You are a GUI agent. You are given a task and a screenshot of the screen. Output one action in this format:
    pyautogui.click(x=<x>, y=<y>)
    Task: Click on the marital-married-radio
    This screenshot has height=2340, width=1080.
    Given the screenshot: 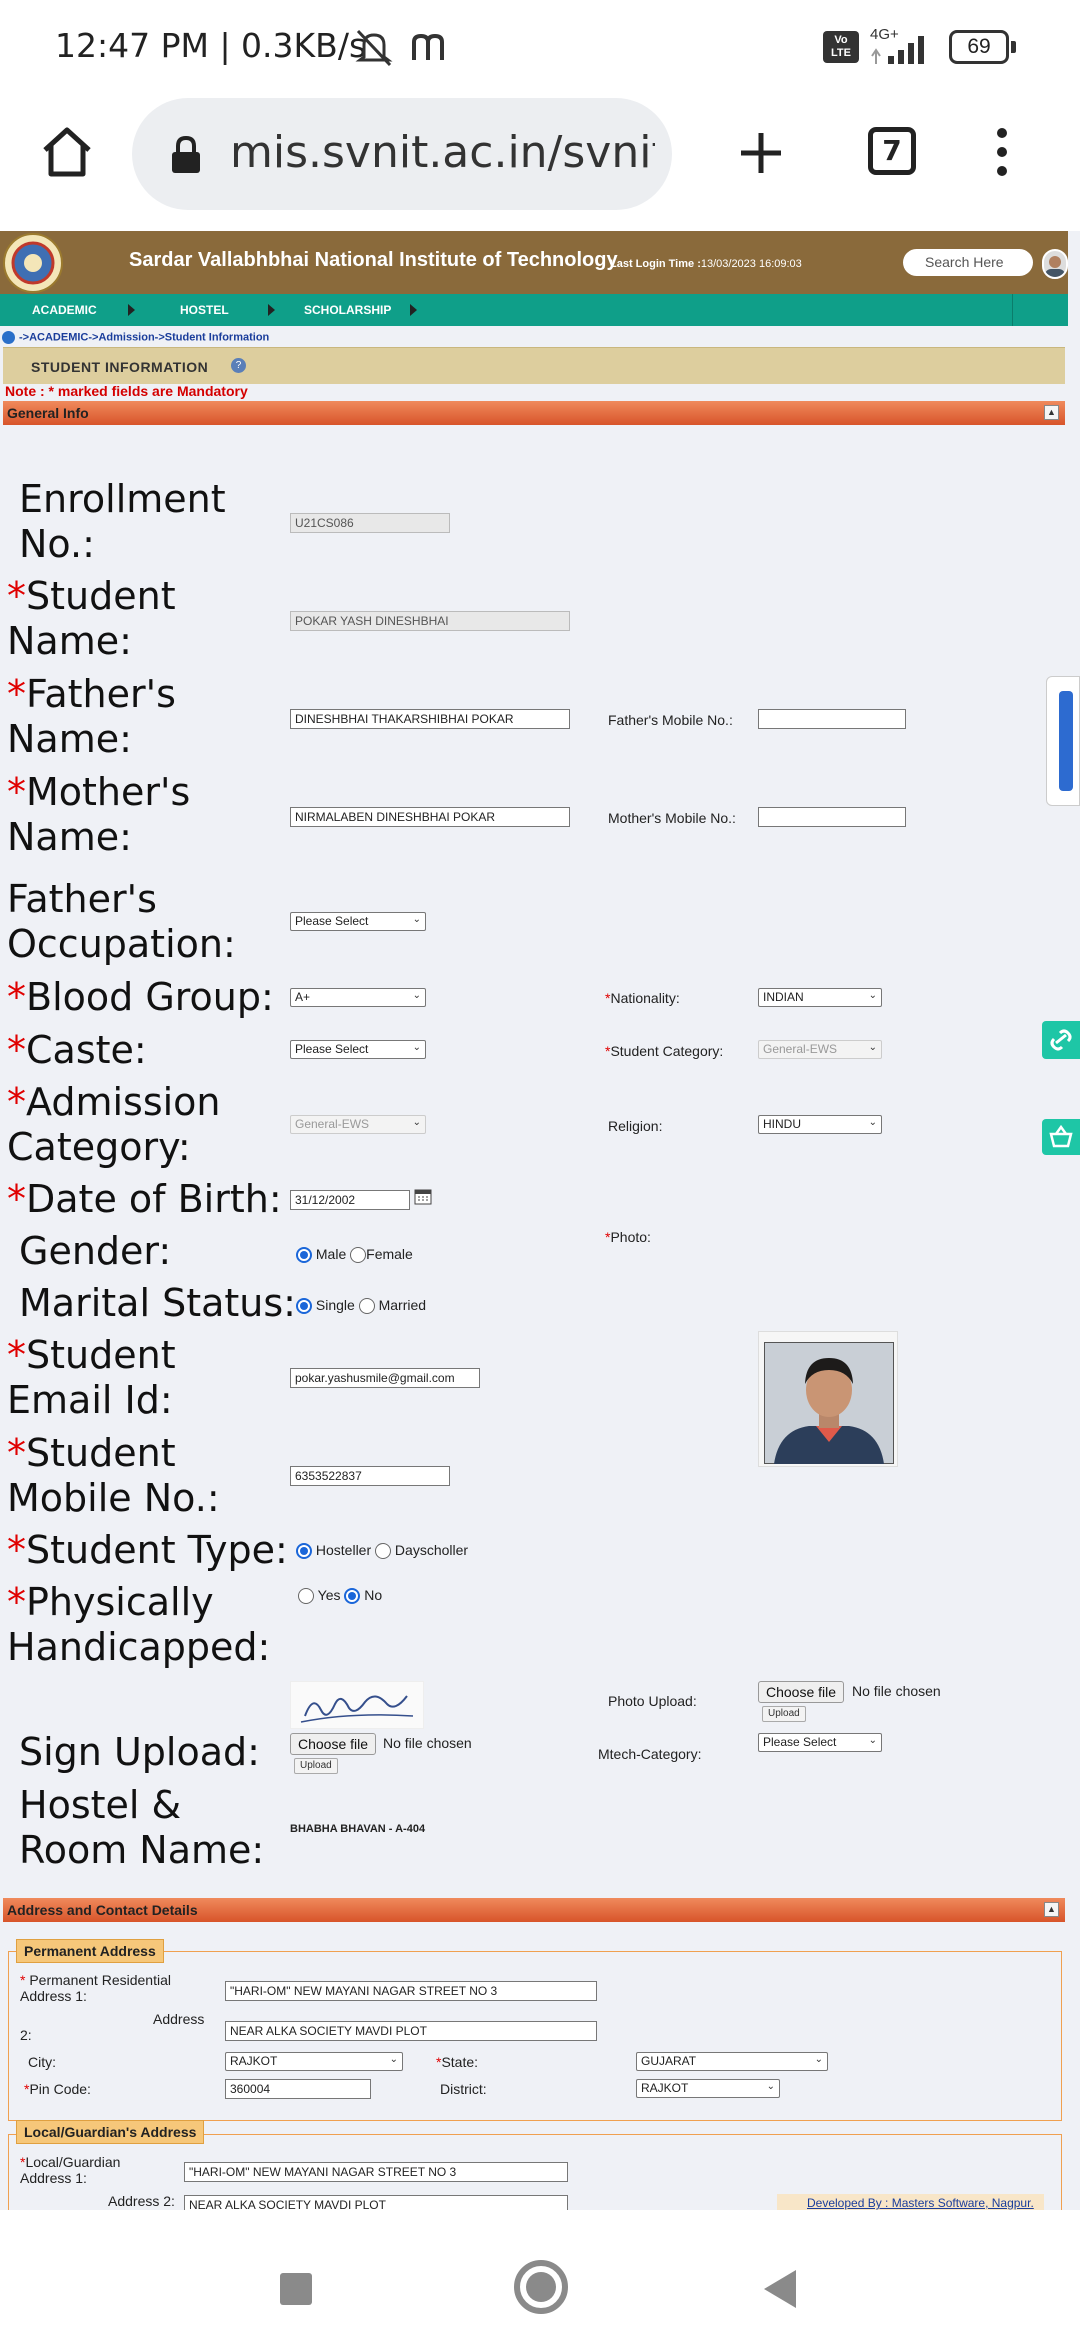 What is the action you would take?
    pyautogui.click(x=366, y=1306)
    